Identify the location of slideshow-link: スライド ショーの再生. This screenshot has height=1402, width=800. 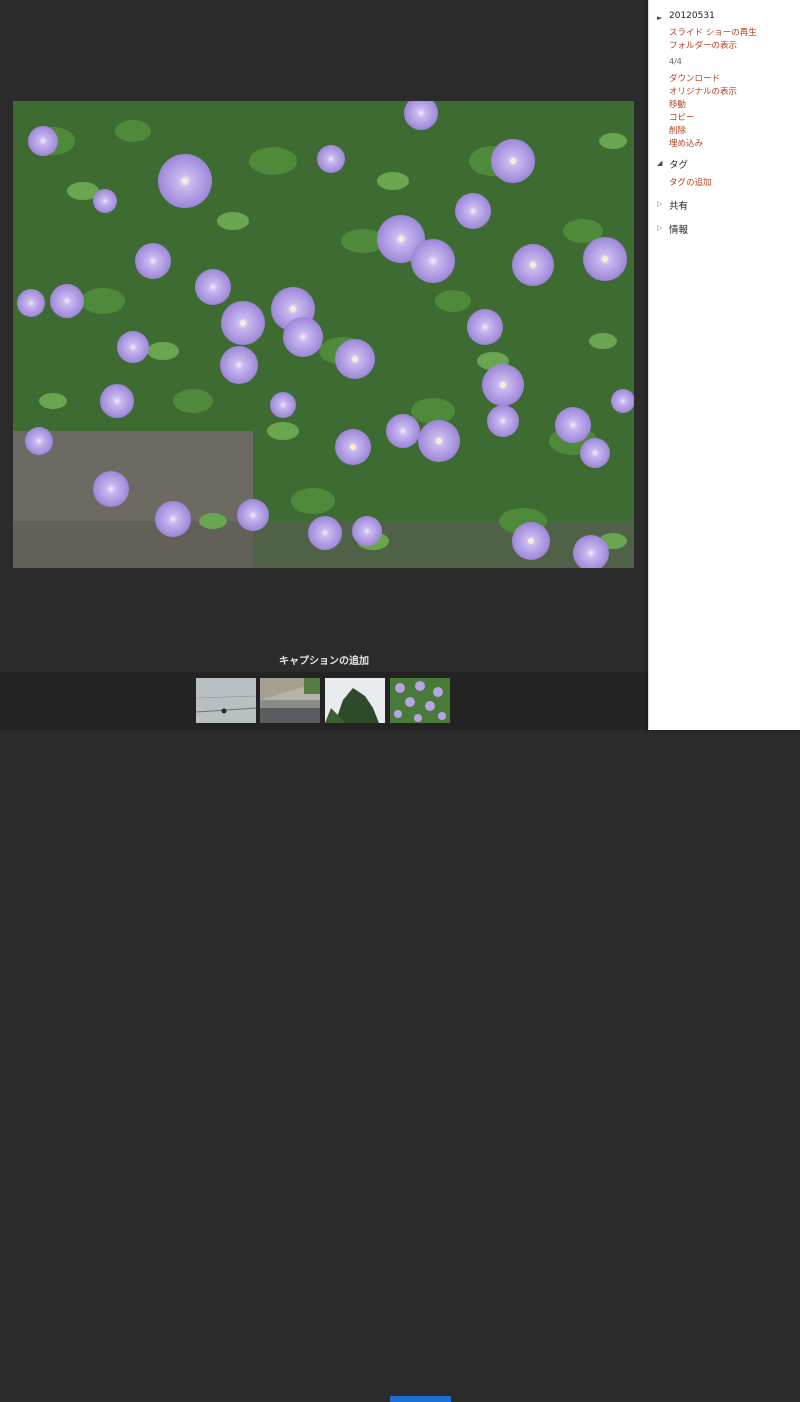
(713, 32).